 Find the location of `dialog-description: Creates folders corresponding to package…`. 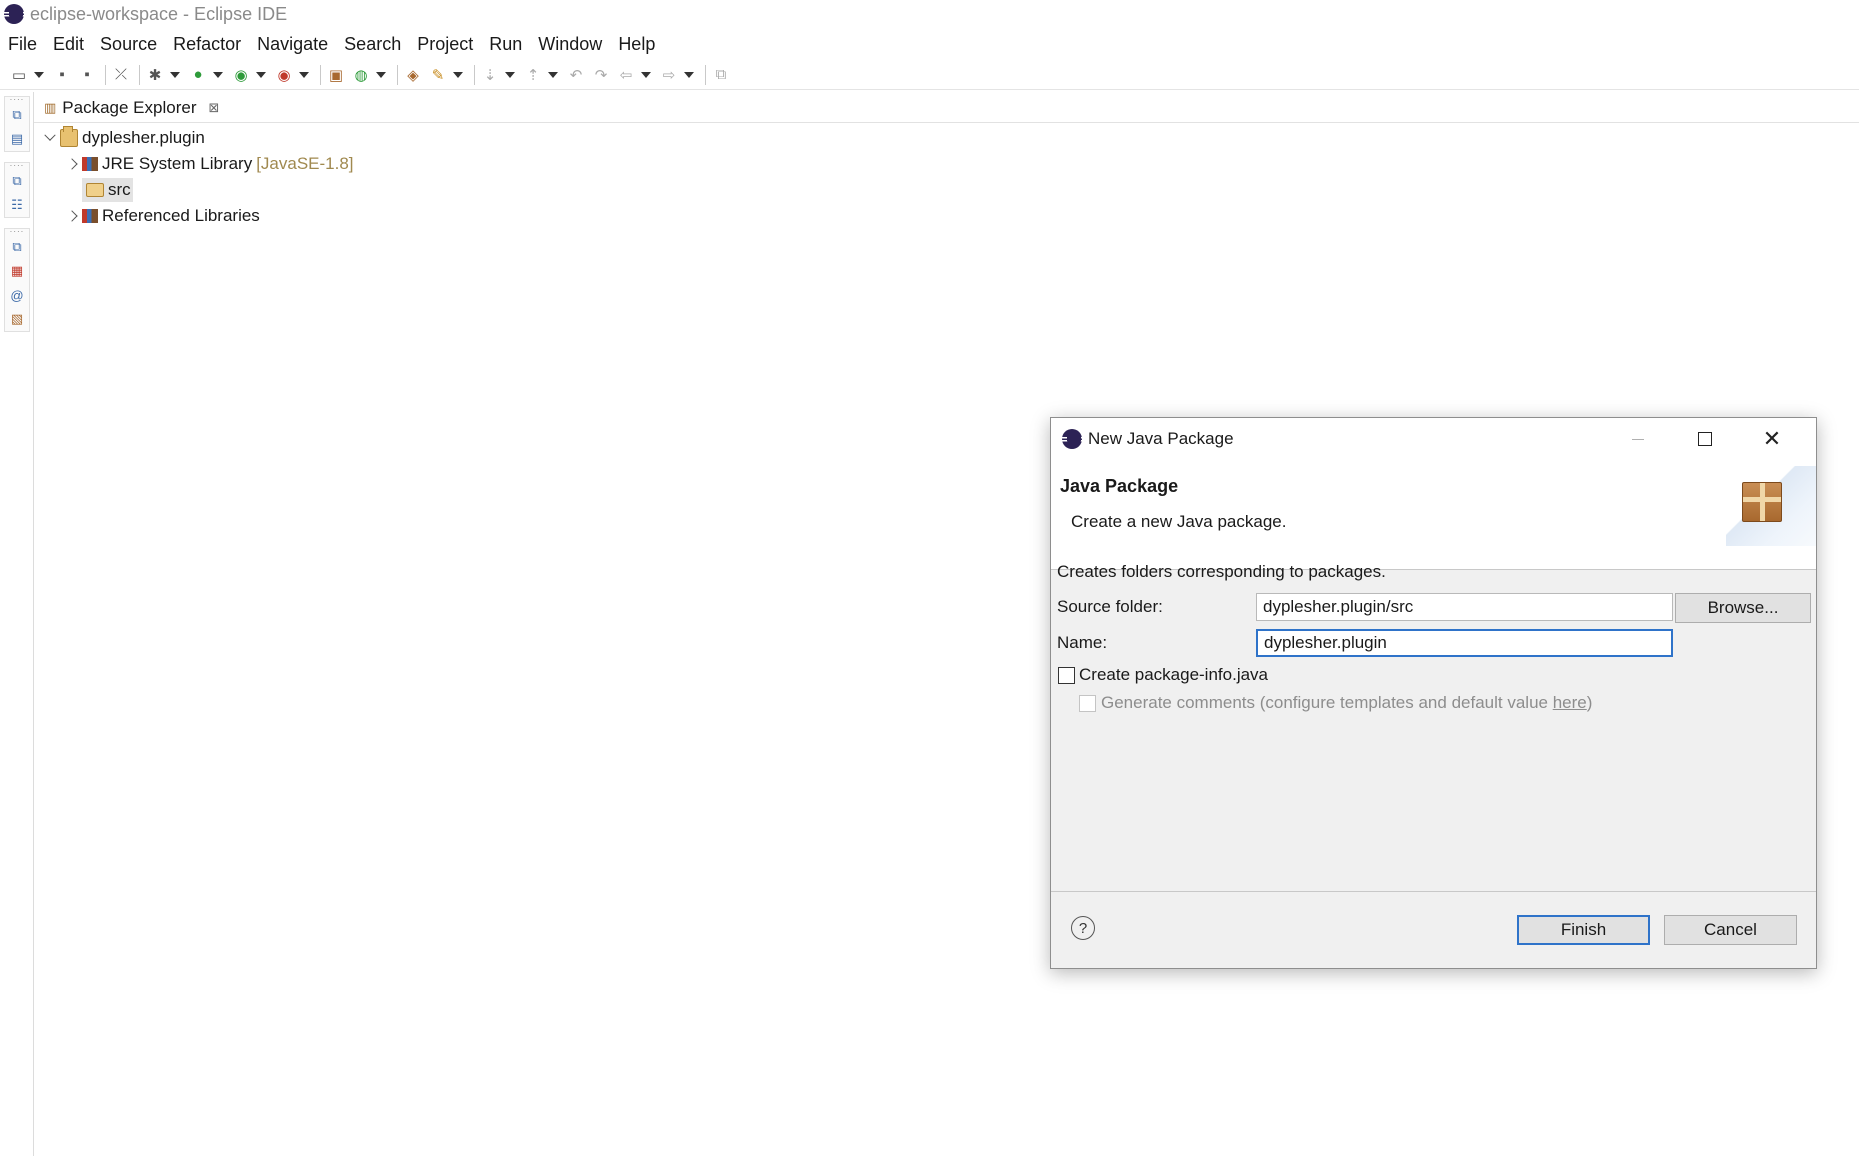

dialog-description: Creates folders corresponding to package… is located at coordinates (1221, 571).